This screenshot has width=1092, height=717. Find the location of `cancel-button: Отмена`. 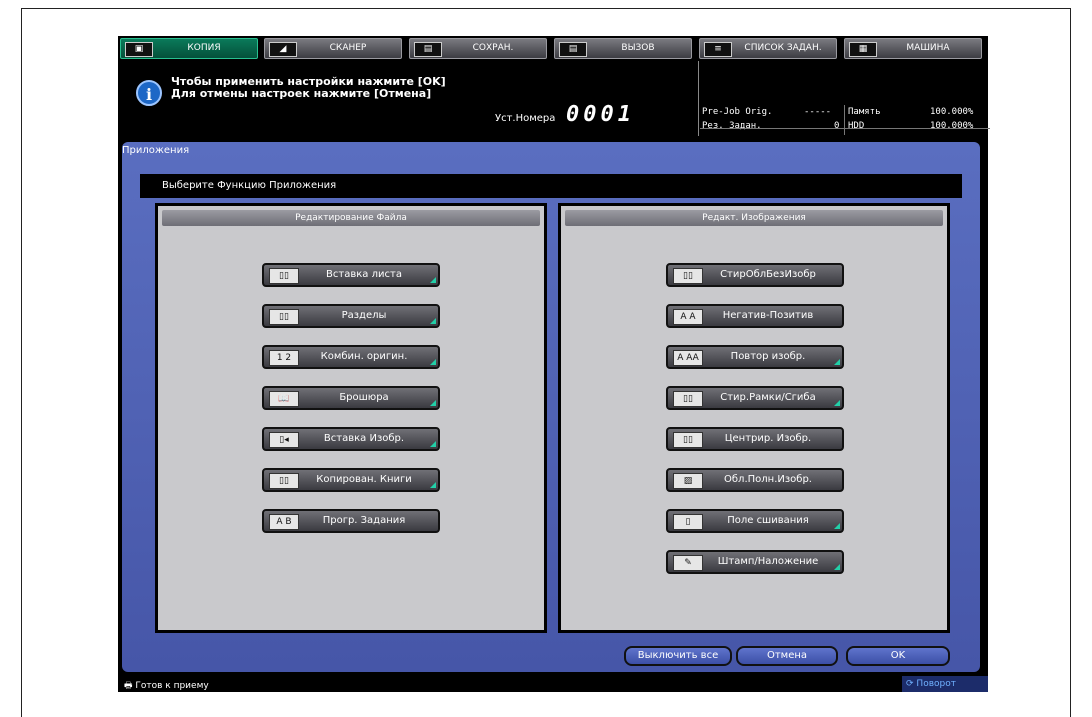

cancel-button: Отмена is located at coordinates (787, 656).